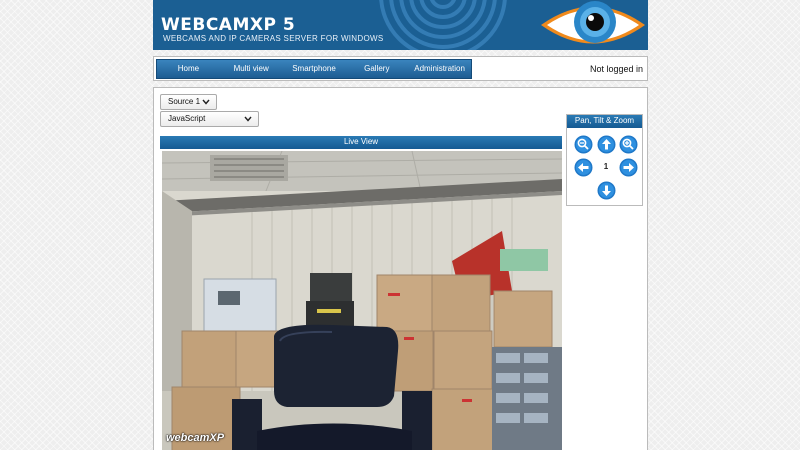 Image resolution: width=800 pixels, height=450 pixels. I want to click on arrow-down-icon, so click(606, 190).